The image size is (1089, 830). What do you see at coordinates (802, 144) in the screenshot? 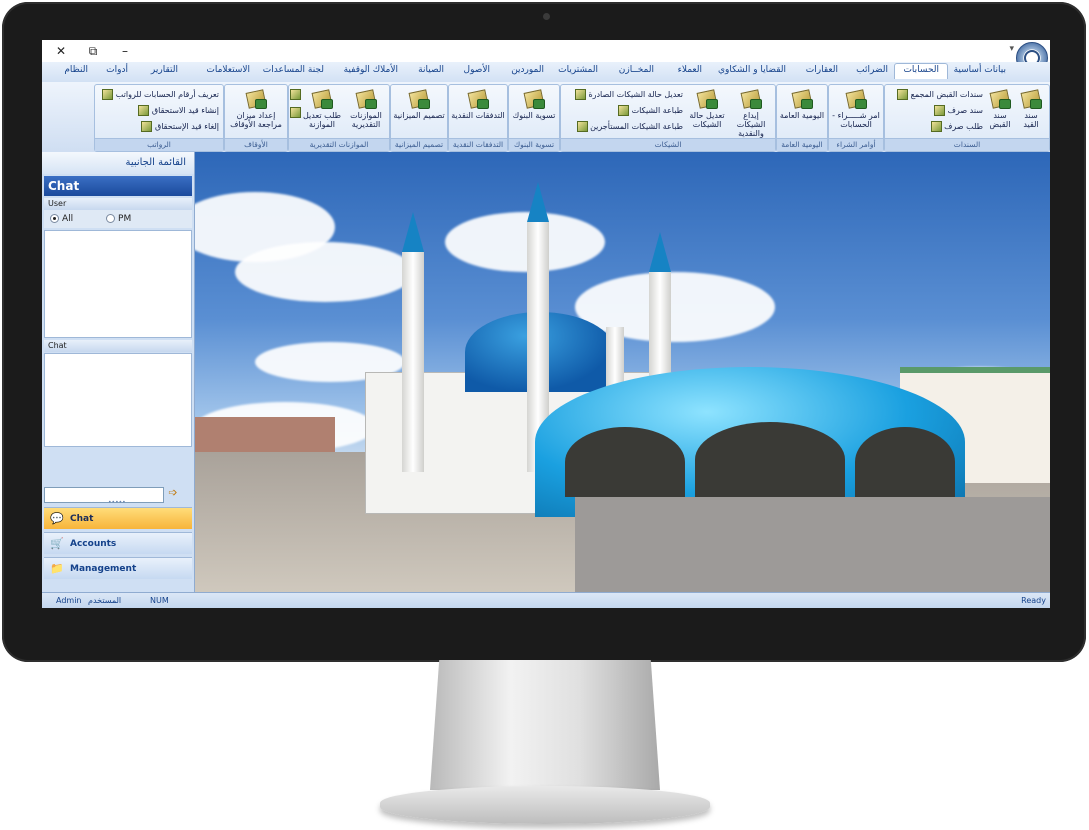
I see `group-title: اليومية العامة` at bounding box center [802, 144].